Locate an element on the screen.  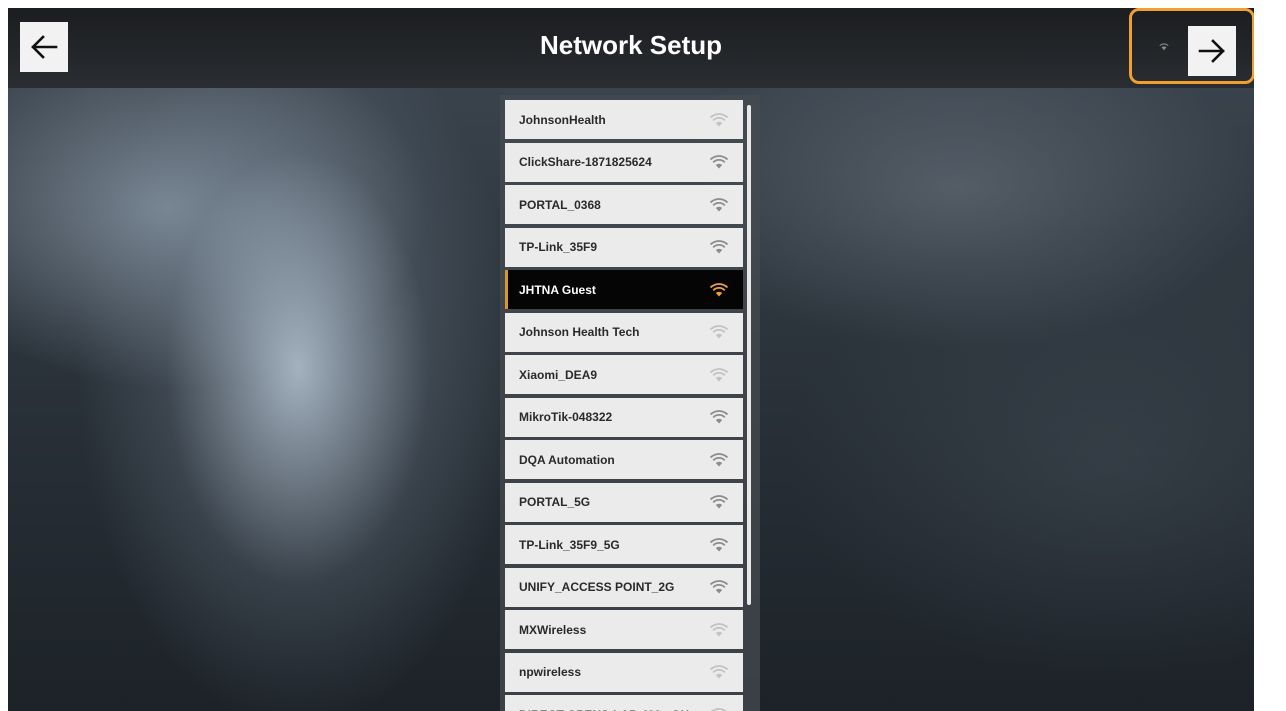
arrow-right-icon is located at coordinates (1211, 51).